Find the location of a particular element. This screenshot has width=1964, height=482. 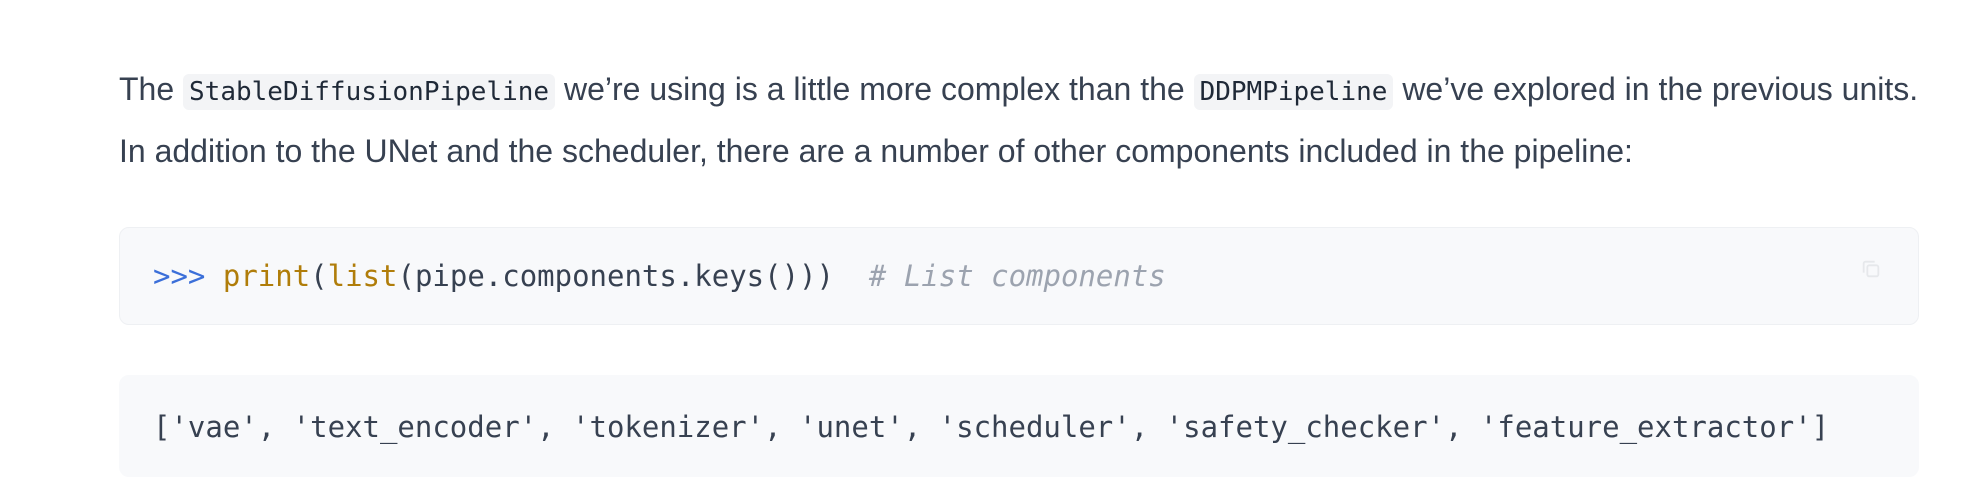

copy-icon is located at coordinates (1871, 269).